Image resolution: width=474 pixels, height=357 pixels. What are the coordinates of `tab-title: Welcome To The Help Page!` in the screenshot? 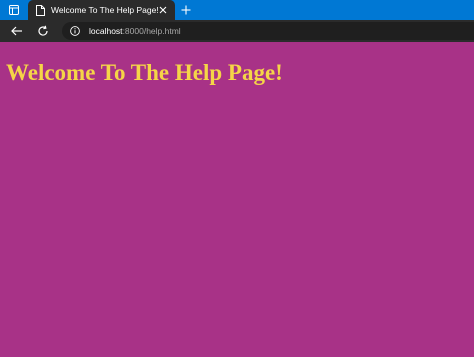 It's located at (105, 10).